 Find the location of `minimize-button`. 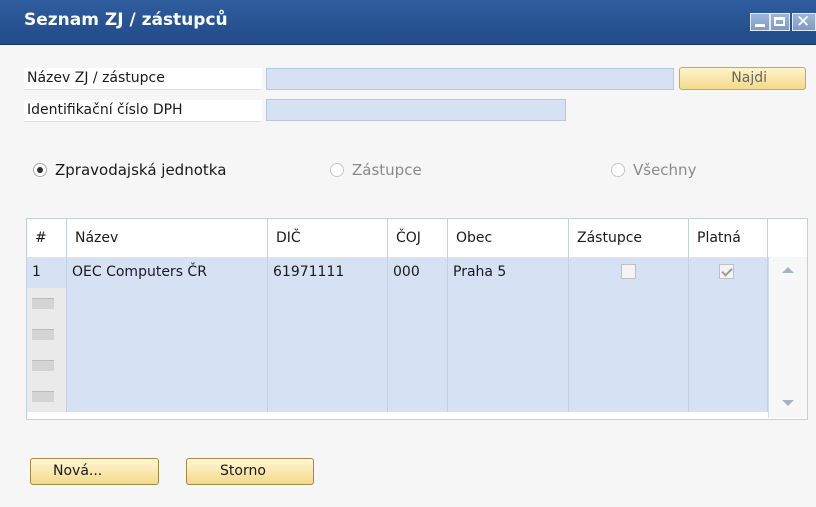

minimize-button is located at coordinates (760, 22).